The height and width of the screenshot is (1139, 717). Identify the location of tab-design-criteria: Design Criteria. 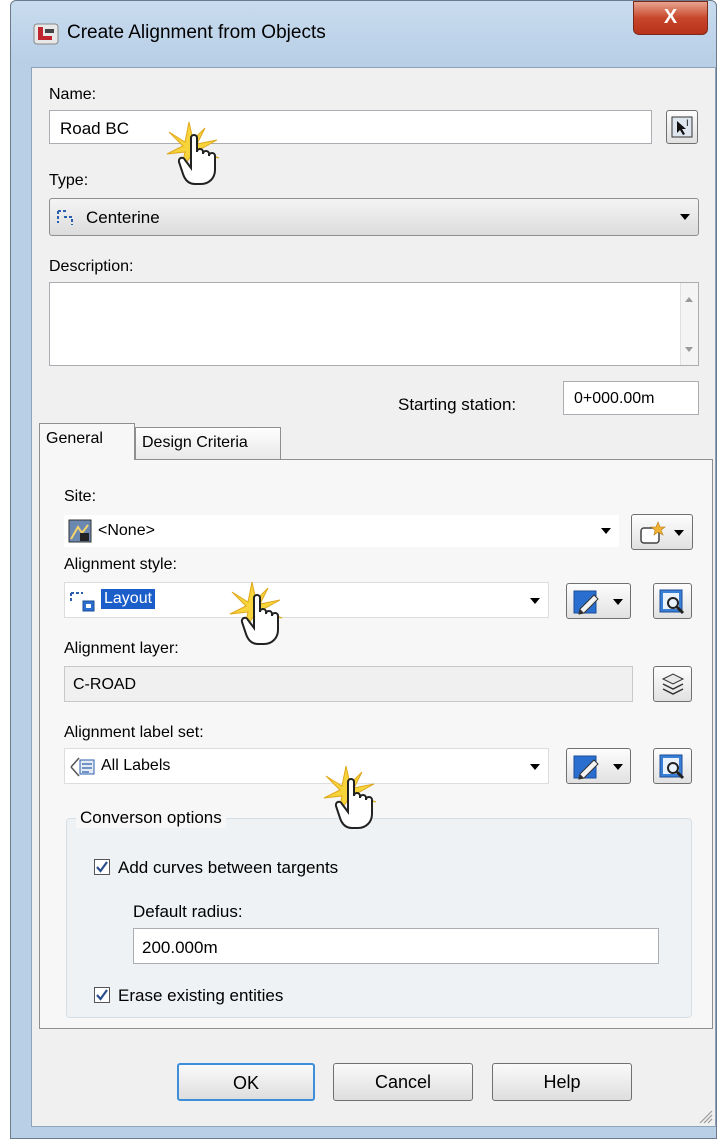
(208, 443).